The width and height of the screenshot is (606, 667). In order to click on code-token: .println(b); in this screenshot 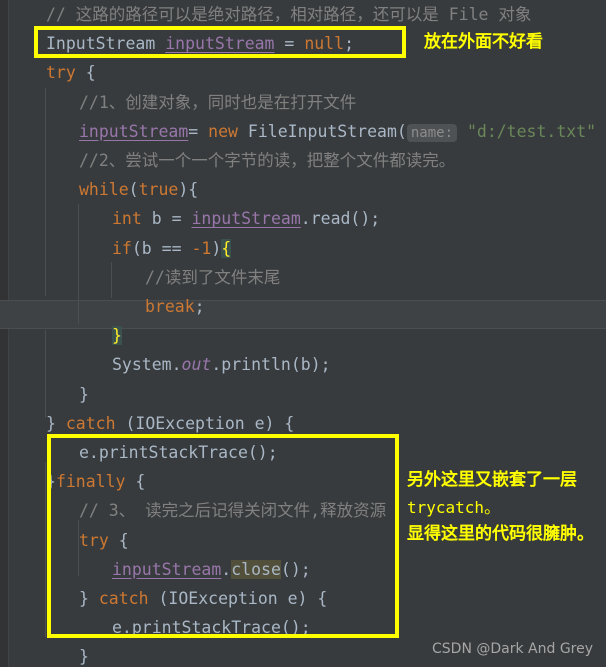, I will do `click(271, 365)`.